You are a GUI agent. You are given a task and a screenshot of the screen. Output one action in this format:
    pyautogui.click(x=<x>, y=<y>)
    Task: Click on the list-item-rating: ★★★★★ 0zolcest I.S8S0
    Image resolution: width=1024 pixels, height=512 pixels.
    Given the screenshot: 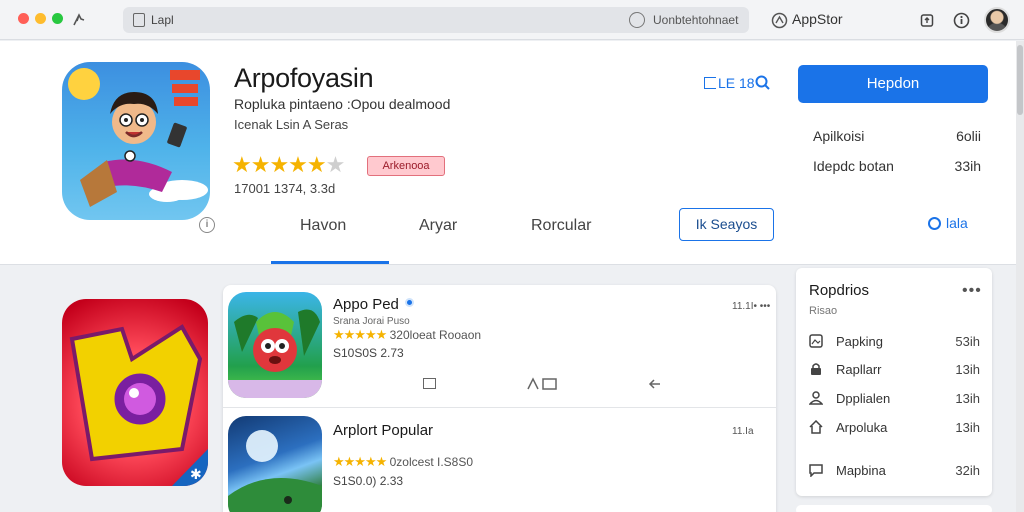 What is the action you would take?
    pyautogui.click(x=403, y=462)
    